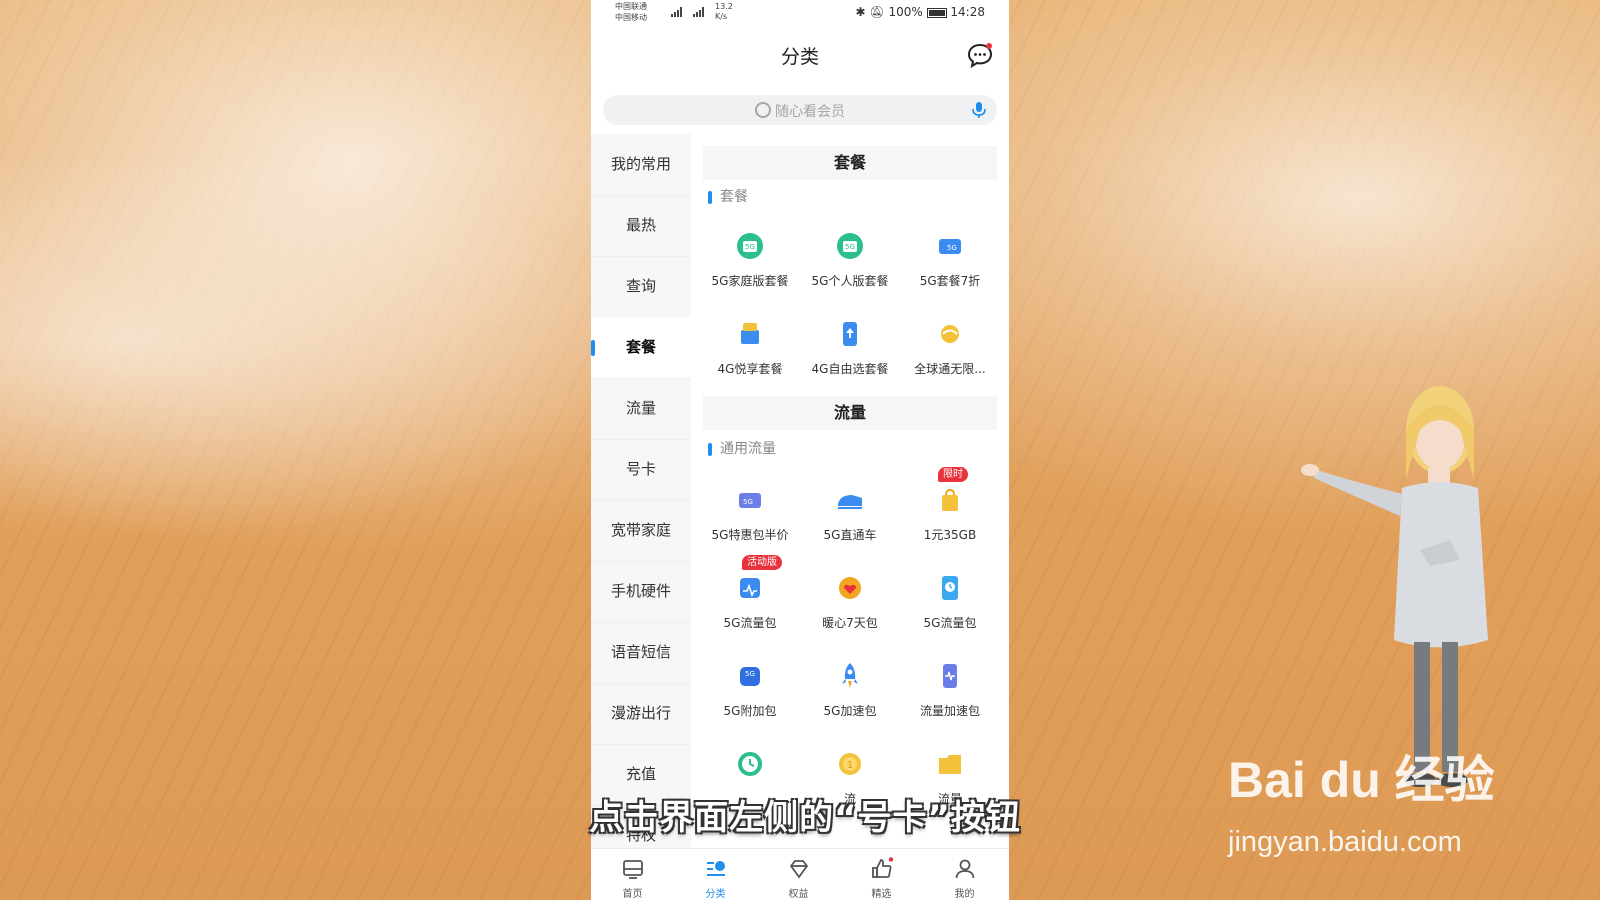 The height and width of the screenshot is (900, 1600). Describe the element at coordinates (950, 265) in the screenshot. I see `grid-item-5g-discount: 5G 5G套餐7折` at that location.